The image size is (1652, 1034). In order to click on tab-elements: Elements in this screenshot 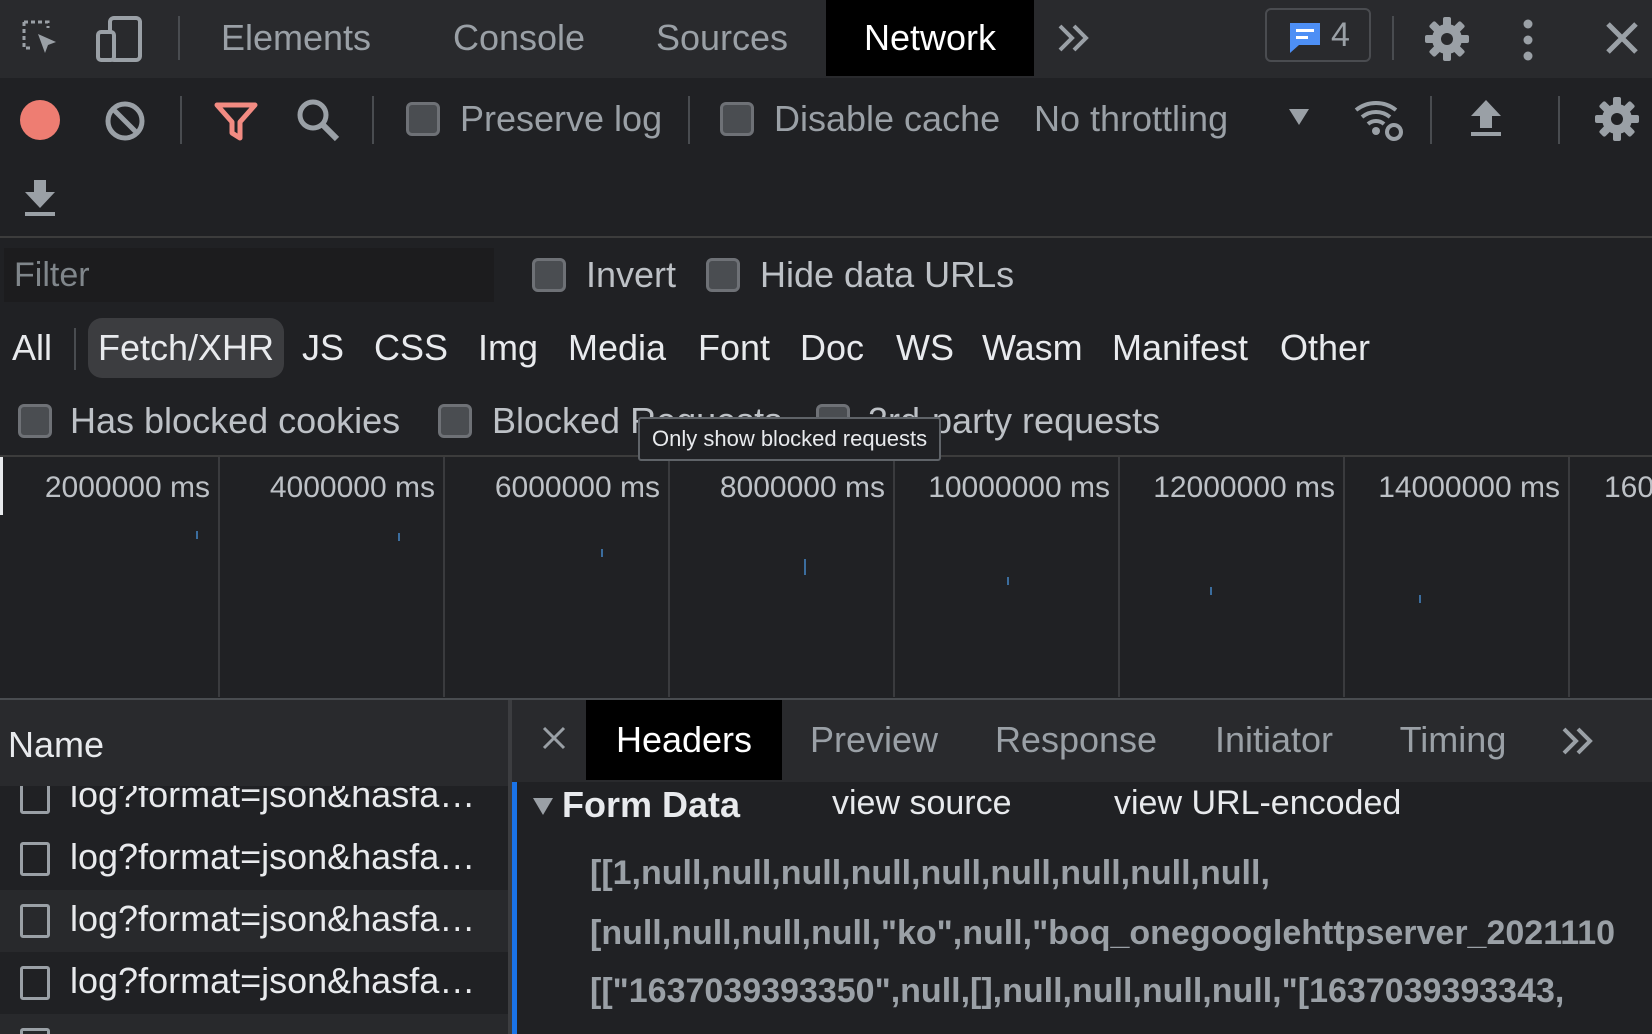, I will do `click(296, 38)`.